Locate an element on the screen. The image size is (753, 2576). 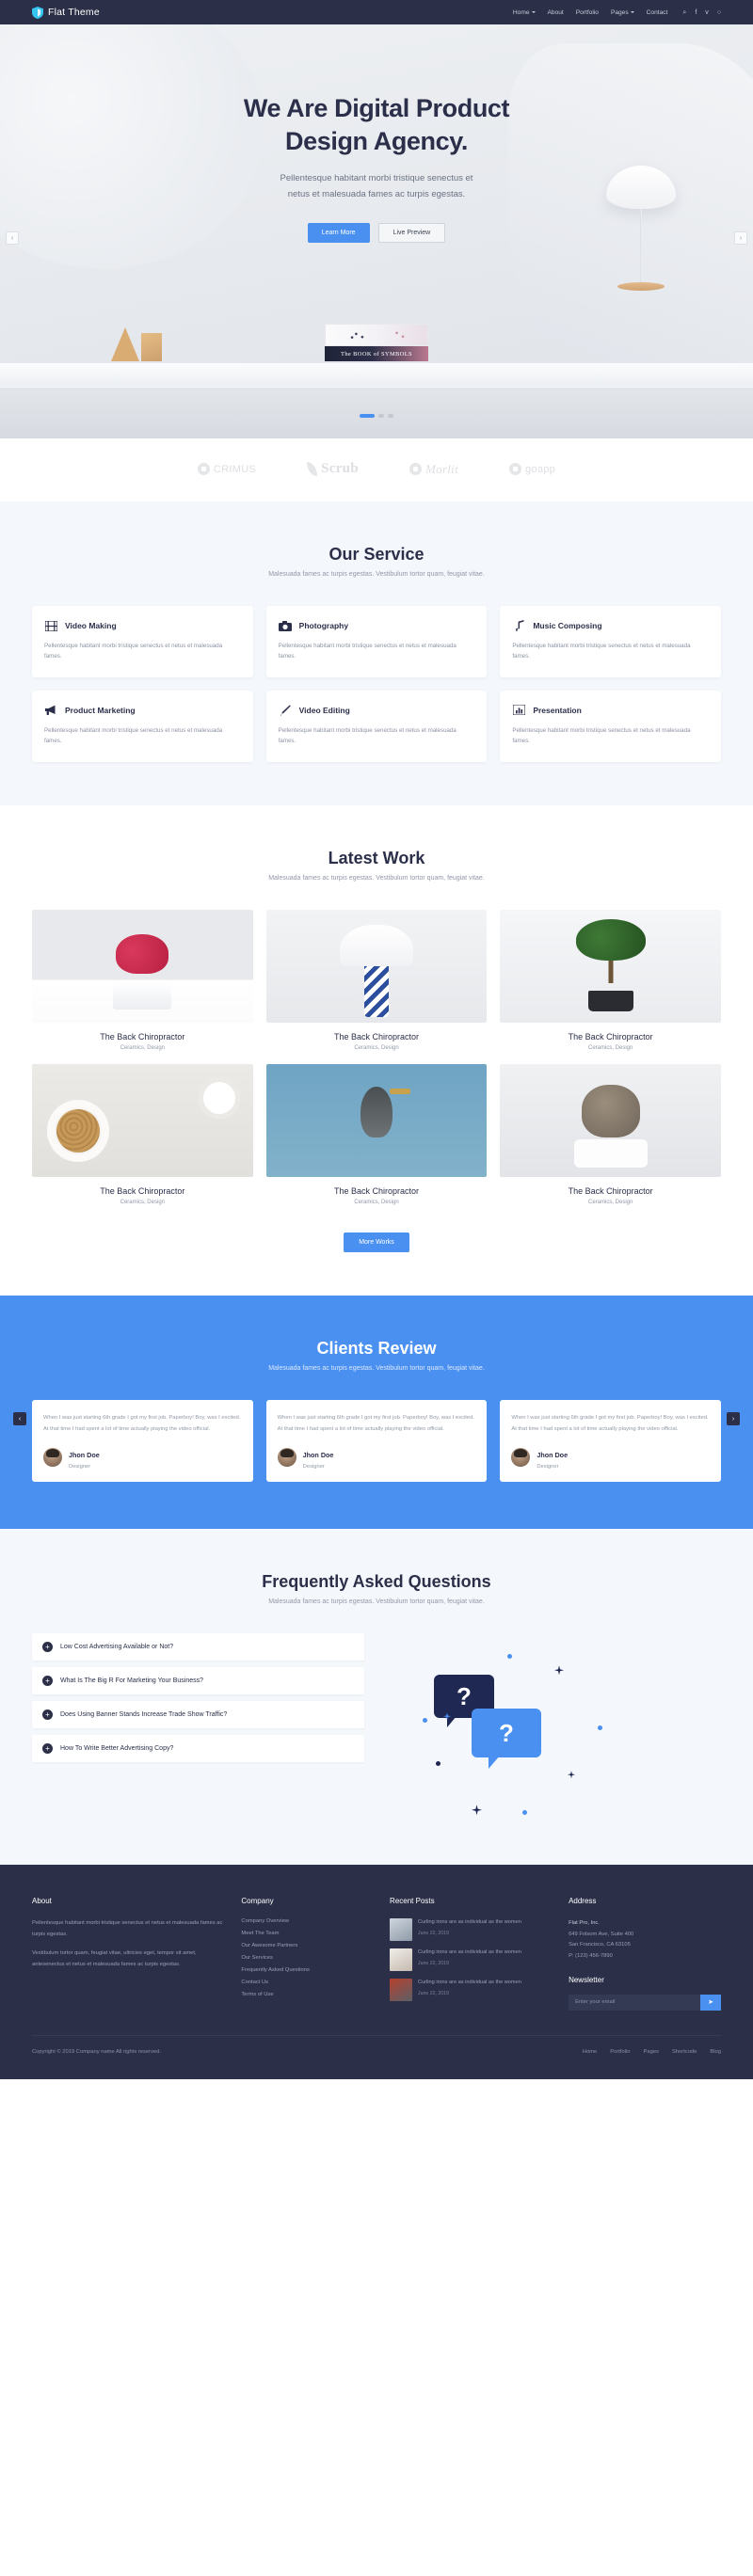
more-works-button: More Works is located at coordinates (376, 1242).